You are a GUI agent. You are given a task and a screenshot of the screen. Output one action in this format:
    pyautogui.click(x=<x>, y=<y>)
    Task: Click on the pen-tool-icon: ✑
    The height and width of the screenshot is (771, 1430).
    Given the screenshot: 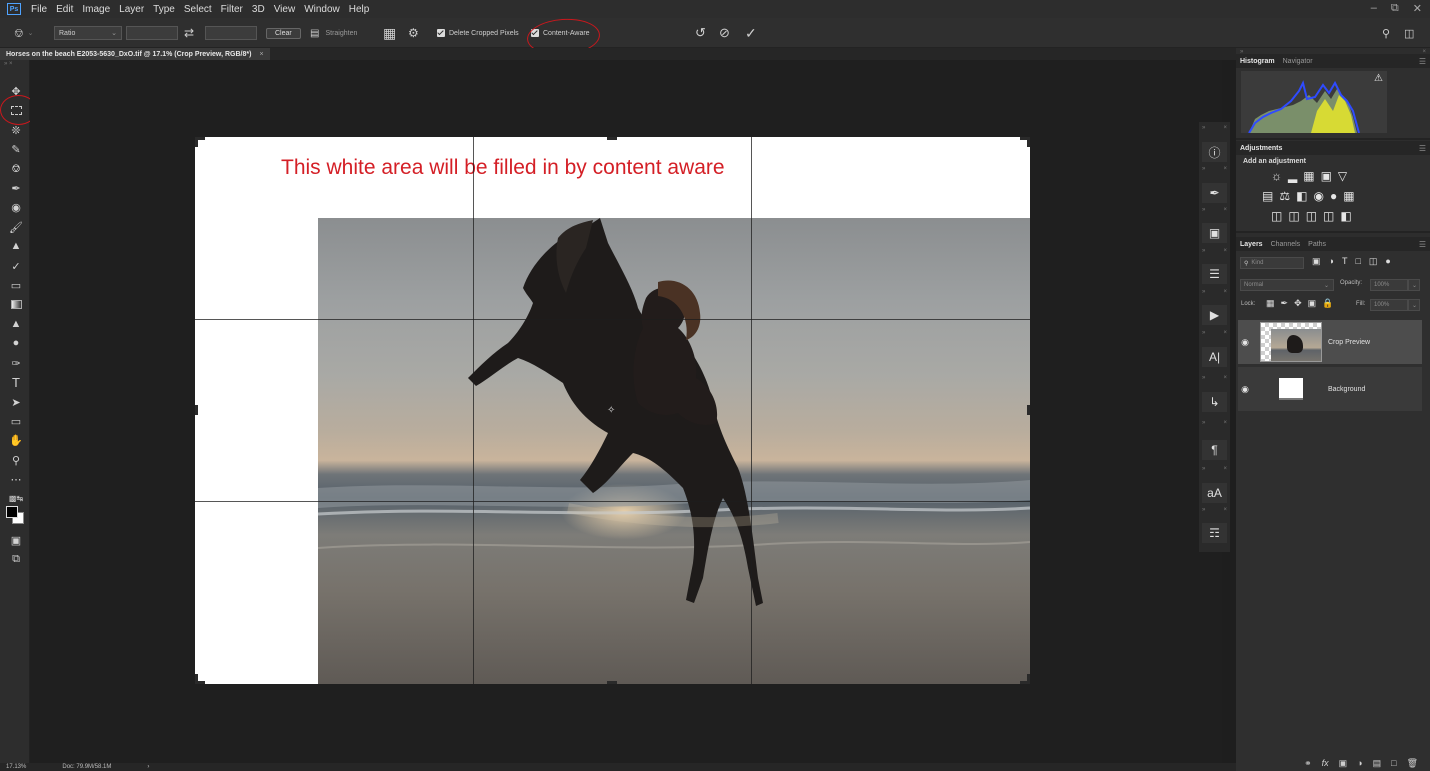 What is the action you would take?
    pyautogui.click(x=16, y=363)
    